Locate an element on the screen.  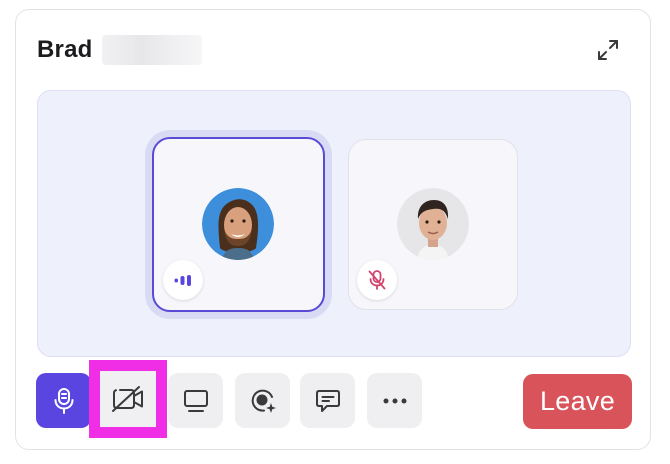
speaking-indicator-icon is located at coordinates (182, 280).